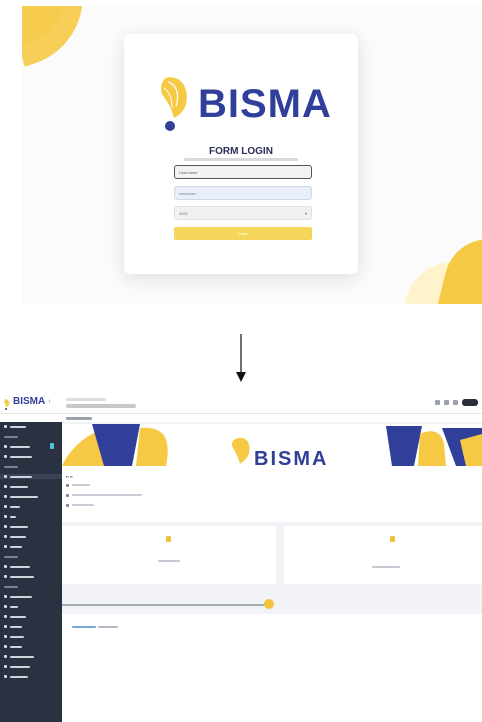  I want to click on tab-active, so click(84, 627).